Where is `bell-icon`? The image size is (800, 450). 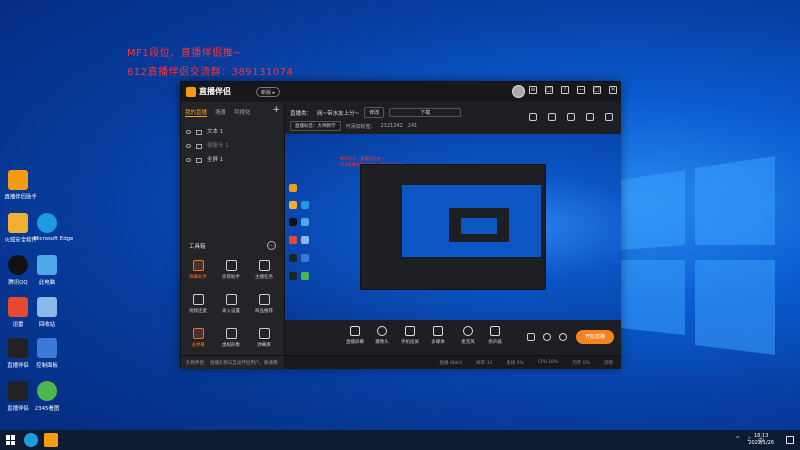 bell-icon is located at coordinates (590, 117).